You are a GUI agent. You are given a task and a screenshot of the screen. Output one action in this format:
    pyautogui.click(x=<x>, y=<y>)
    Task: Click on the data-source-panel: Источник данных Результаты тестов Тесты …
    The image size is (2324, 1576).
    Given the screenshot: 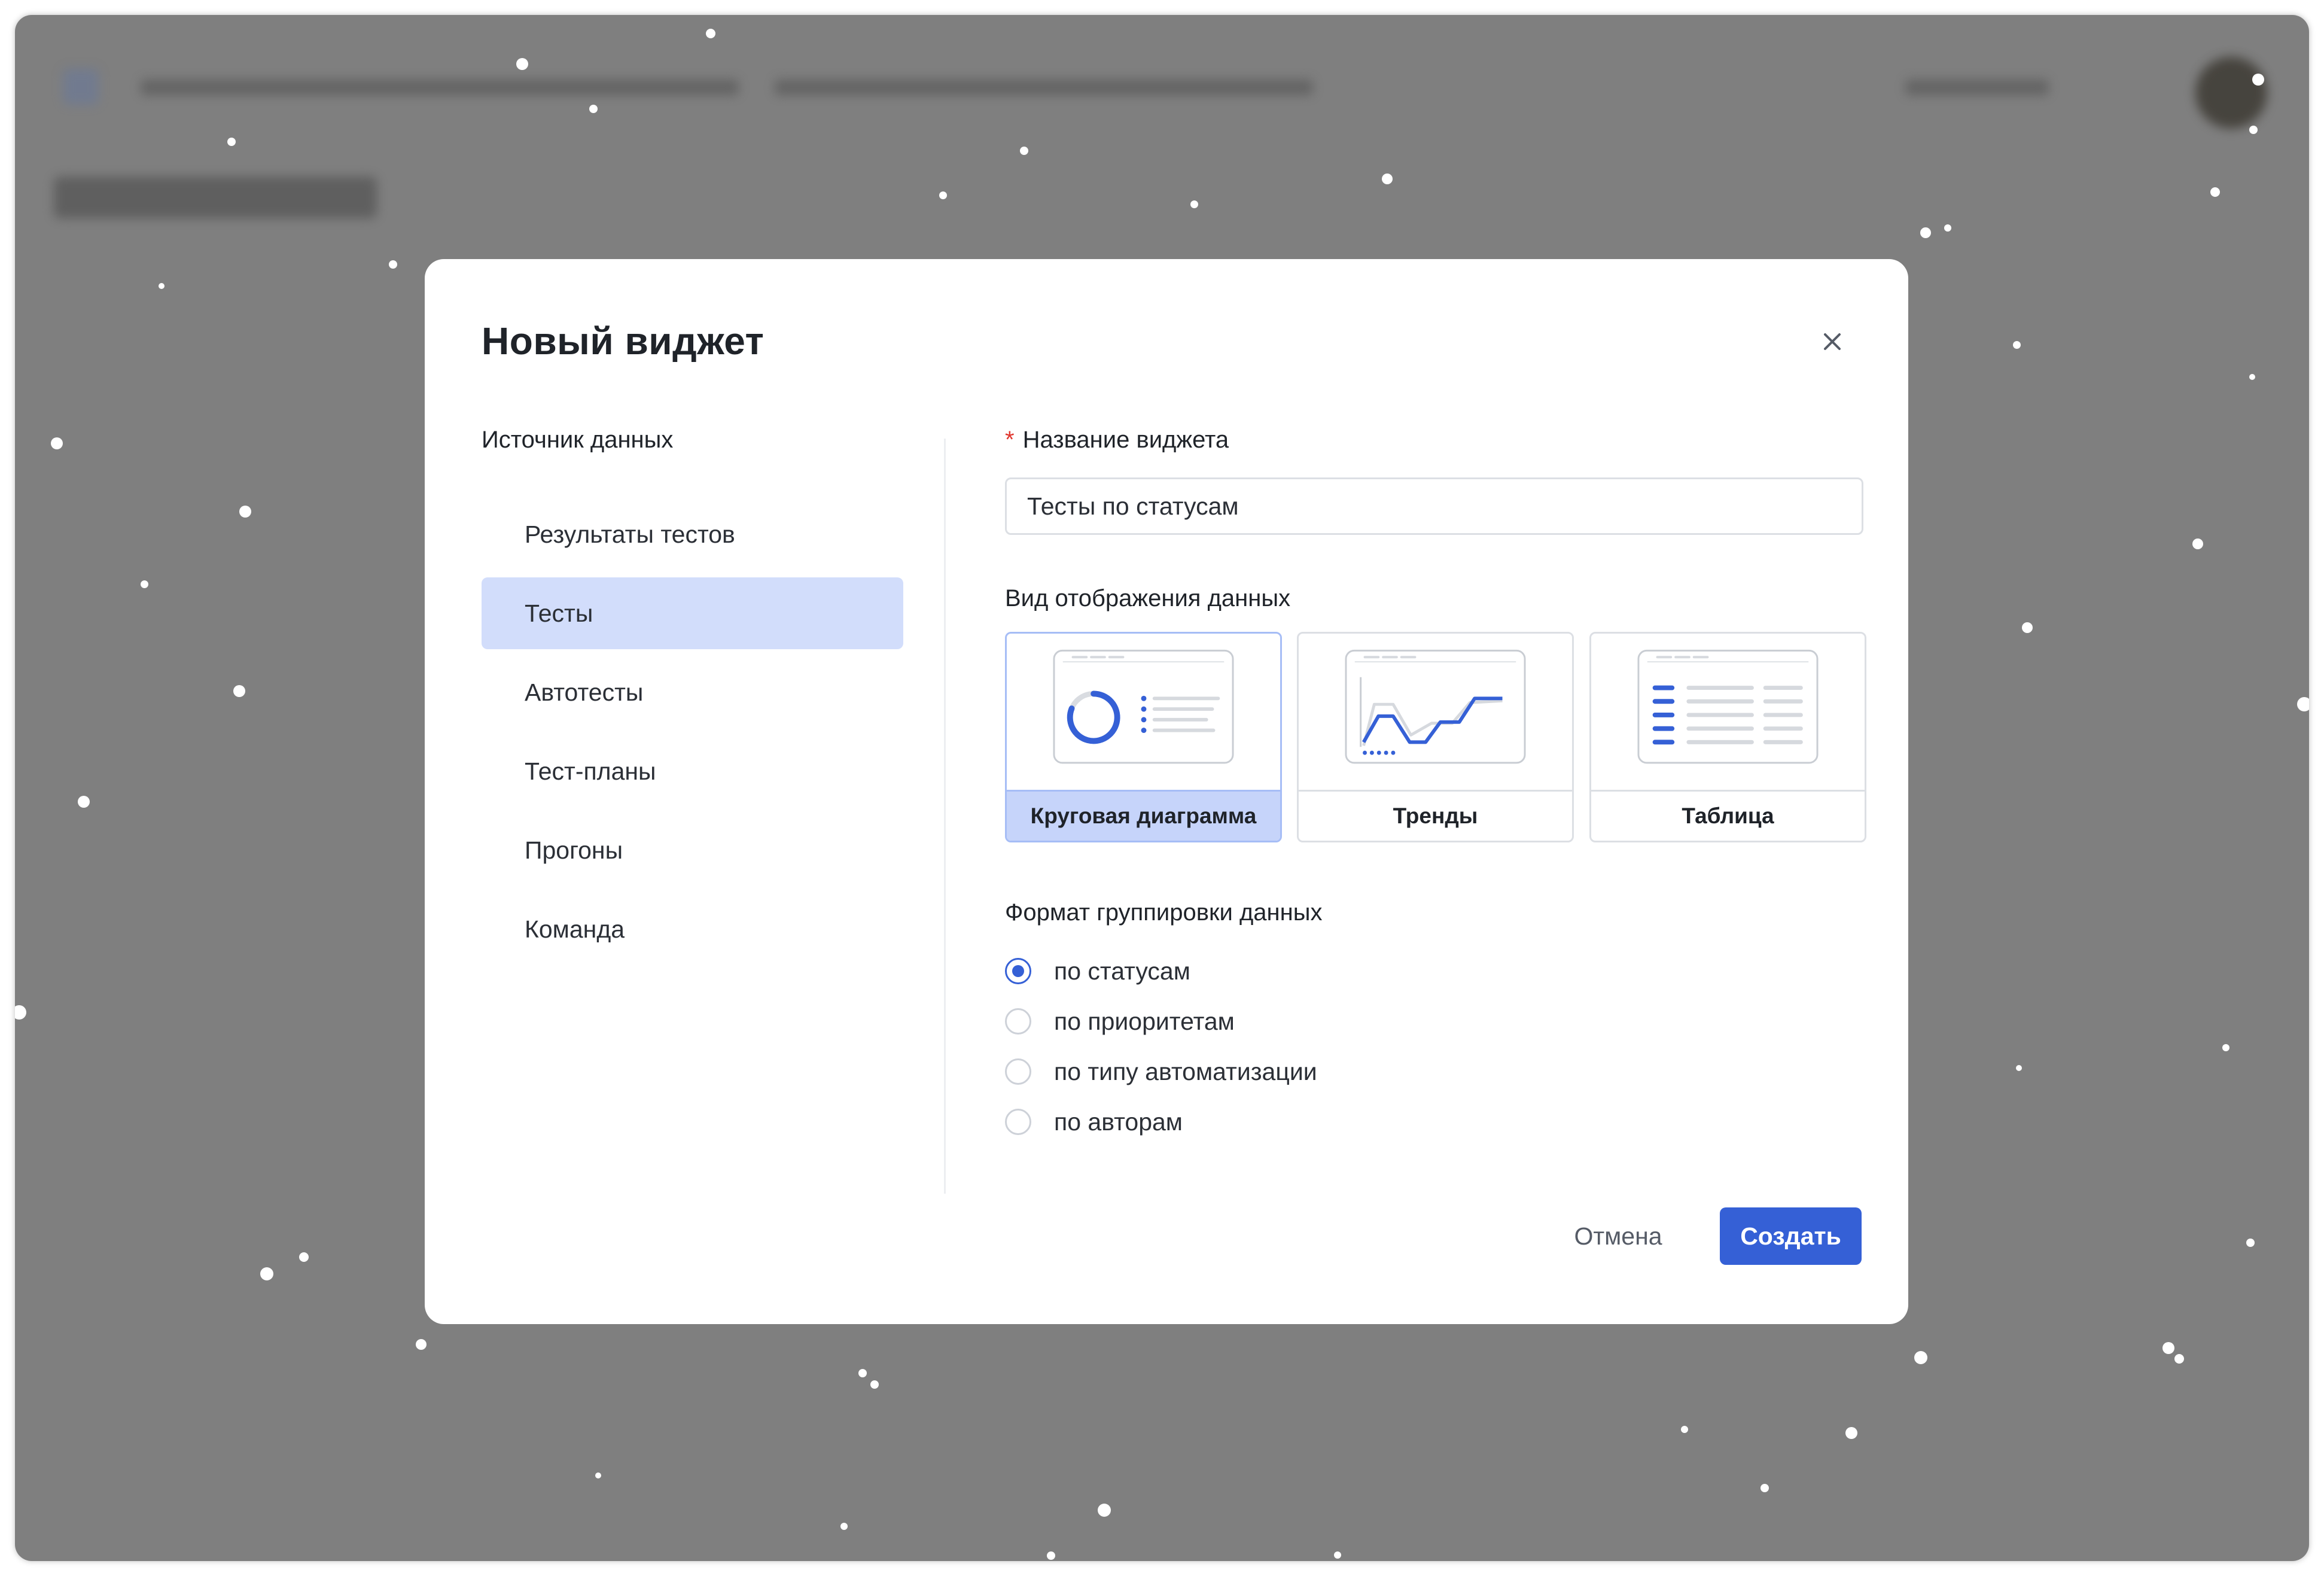 What is the action you would take?
    pyautogui.click(x=692, y=685)
    